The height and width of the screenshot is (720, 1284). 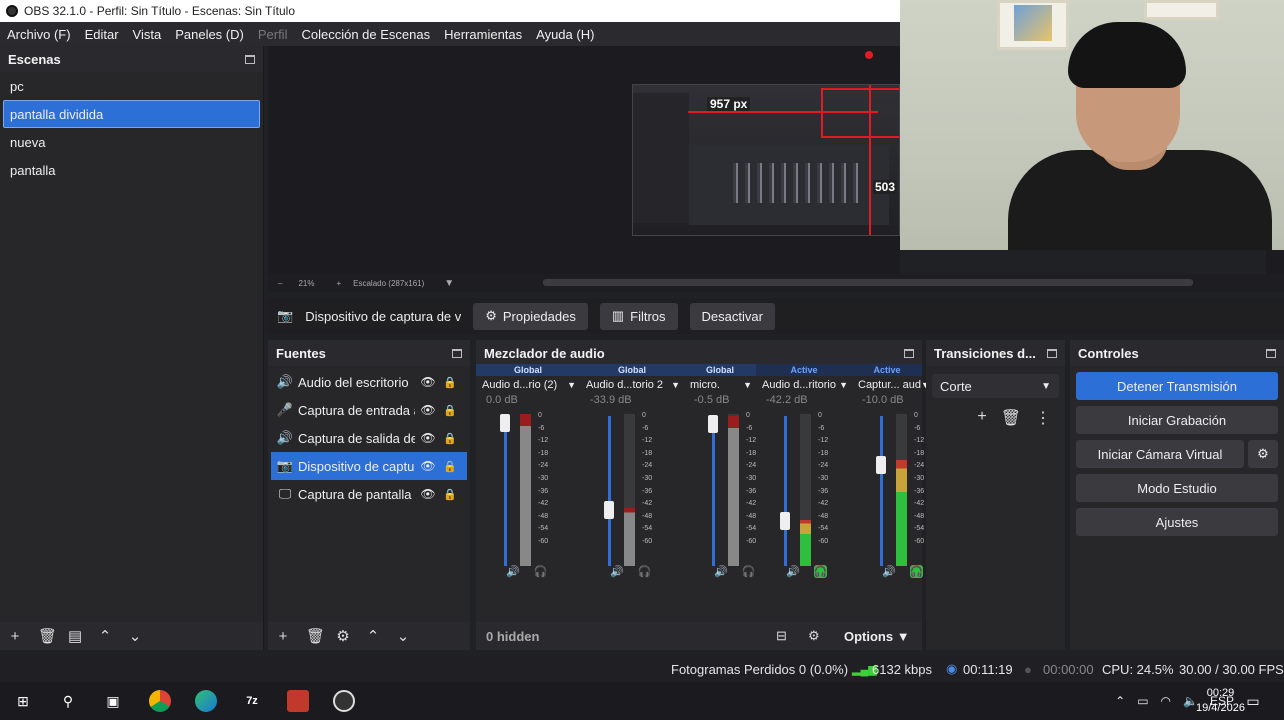 I want to click on scene-item-pantalla: pantalla, so click(x=131, y=170).